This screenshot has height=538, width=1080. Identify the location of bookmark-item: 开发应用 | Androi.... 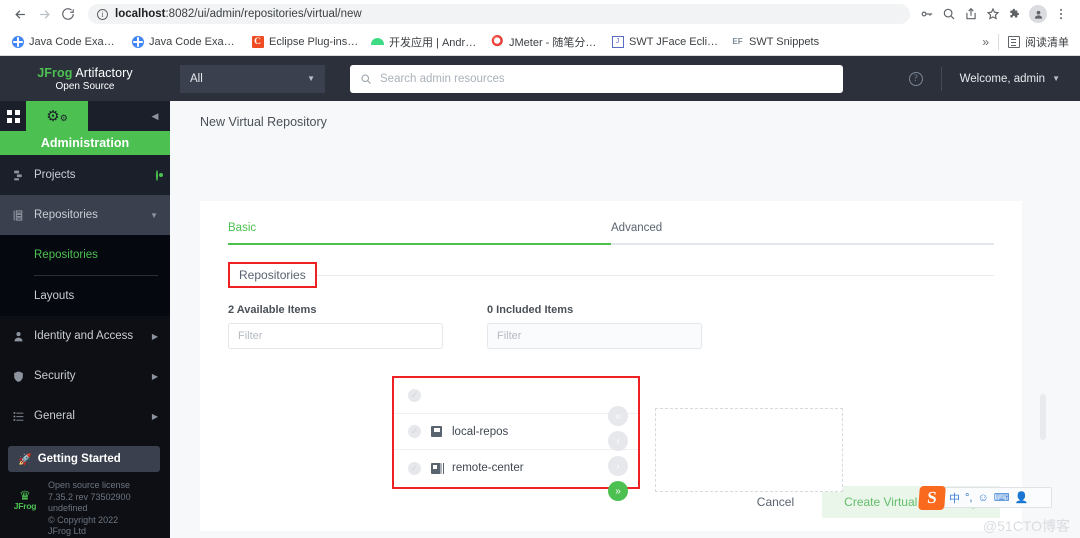
(425, 42).